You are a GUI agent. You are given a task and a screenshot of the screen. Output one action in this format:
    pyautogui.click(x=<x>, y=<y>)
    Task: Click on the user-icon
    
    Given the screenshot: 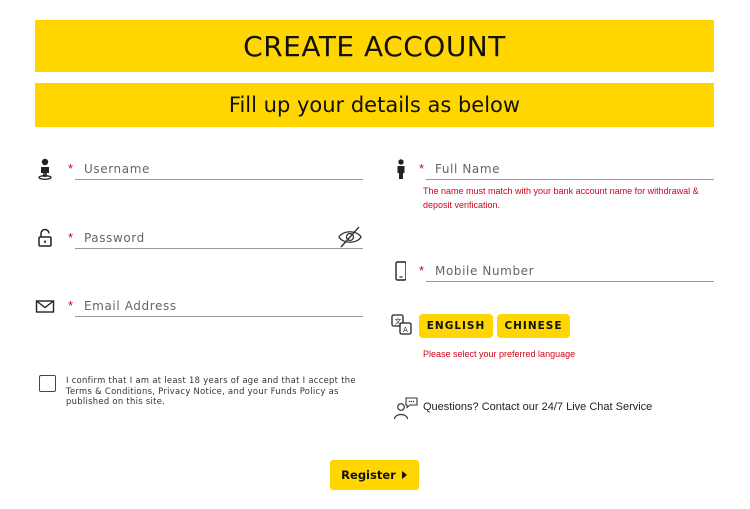 What is the action you would take?
    pyautogui.click(x=45, y=169)
    